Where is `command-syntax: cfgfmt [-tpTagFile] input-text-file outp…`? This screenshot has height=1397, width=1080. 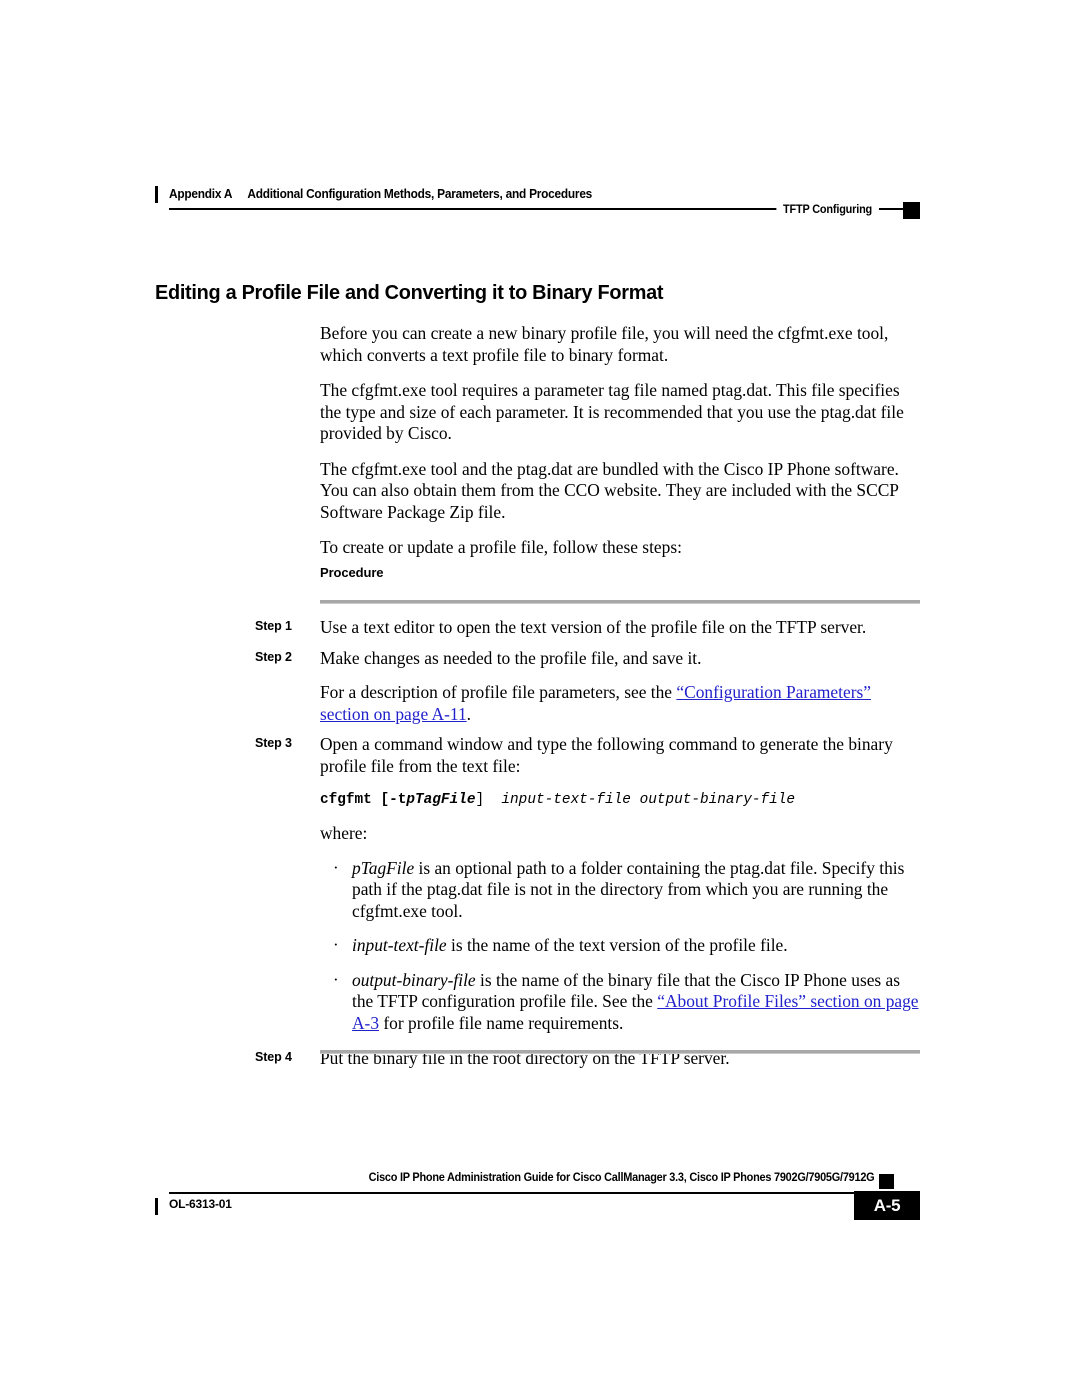 command-syntax: cfgfmt [-tpTagFile] input-text-file outp… is located at coordinates (620, 800).